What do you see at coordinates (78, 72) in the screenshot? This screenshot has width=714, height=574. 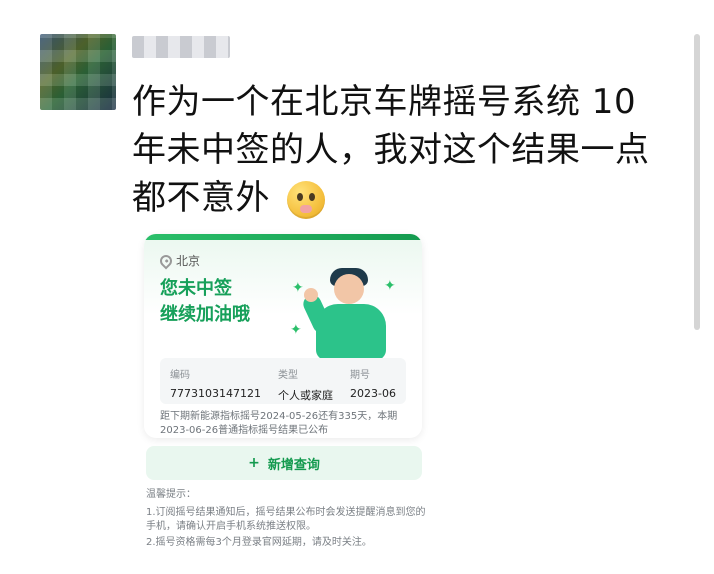 I see `user-avatar` at bounding box center [78, 72].